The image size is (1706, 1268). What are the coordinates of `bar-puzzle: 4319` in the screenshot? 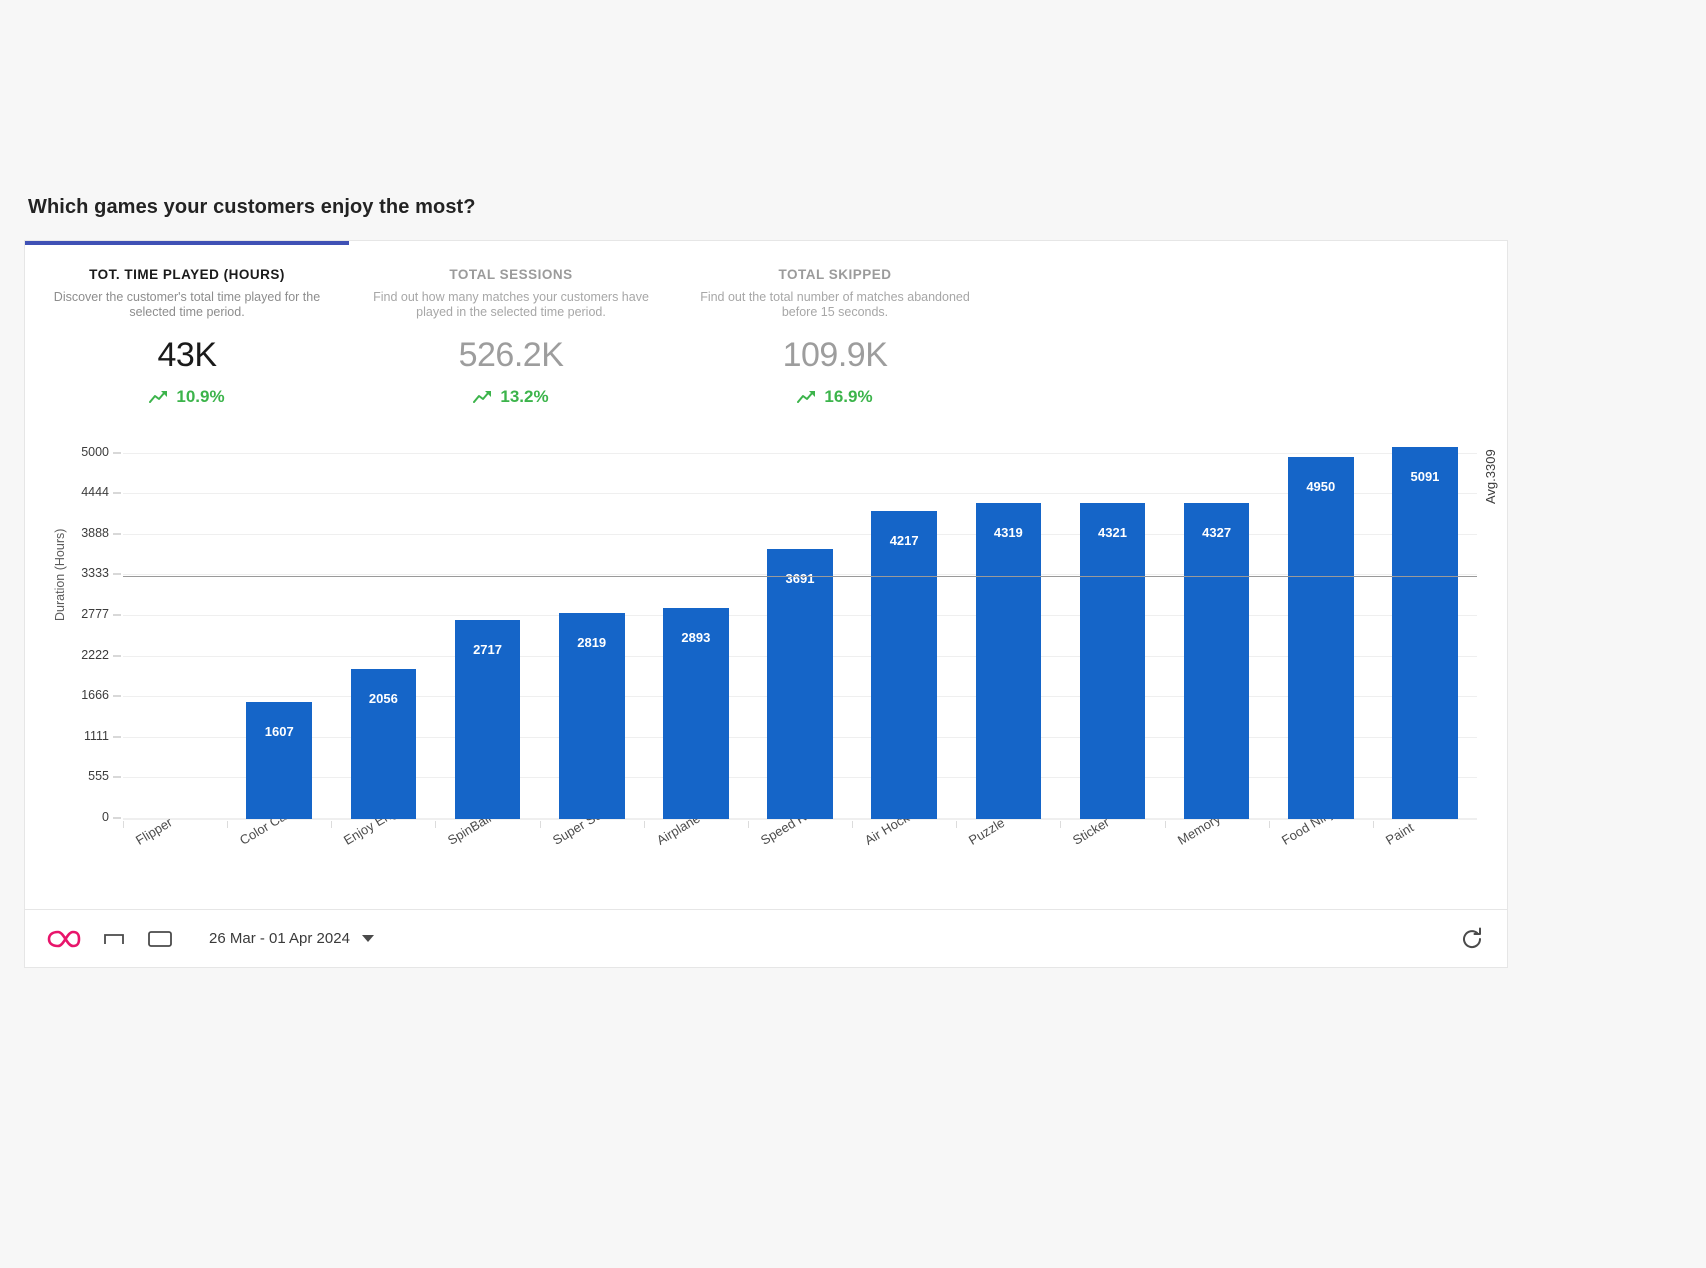 It's located at (1008, 661).